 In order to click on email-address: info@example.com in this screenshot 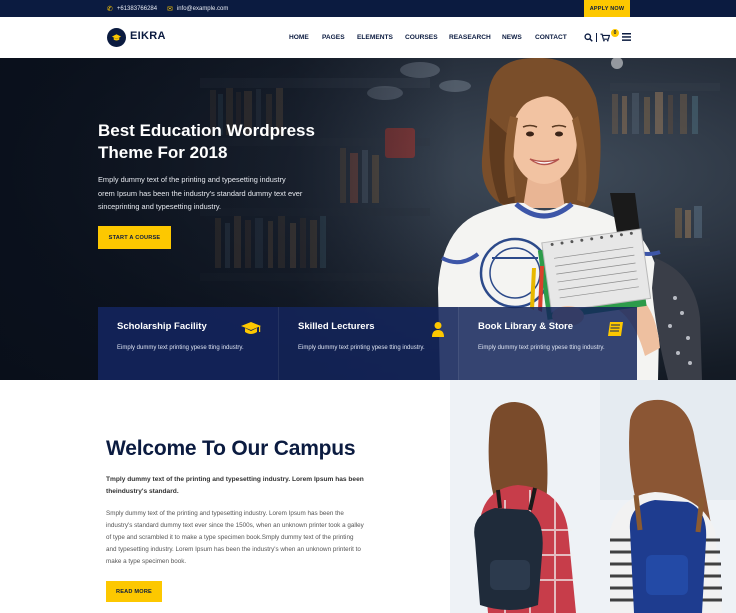, I will do `click(202, 8)`.